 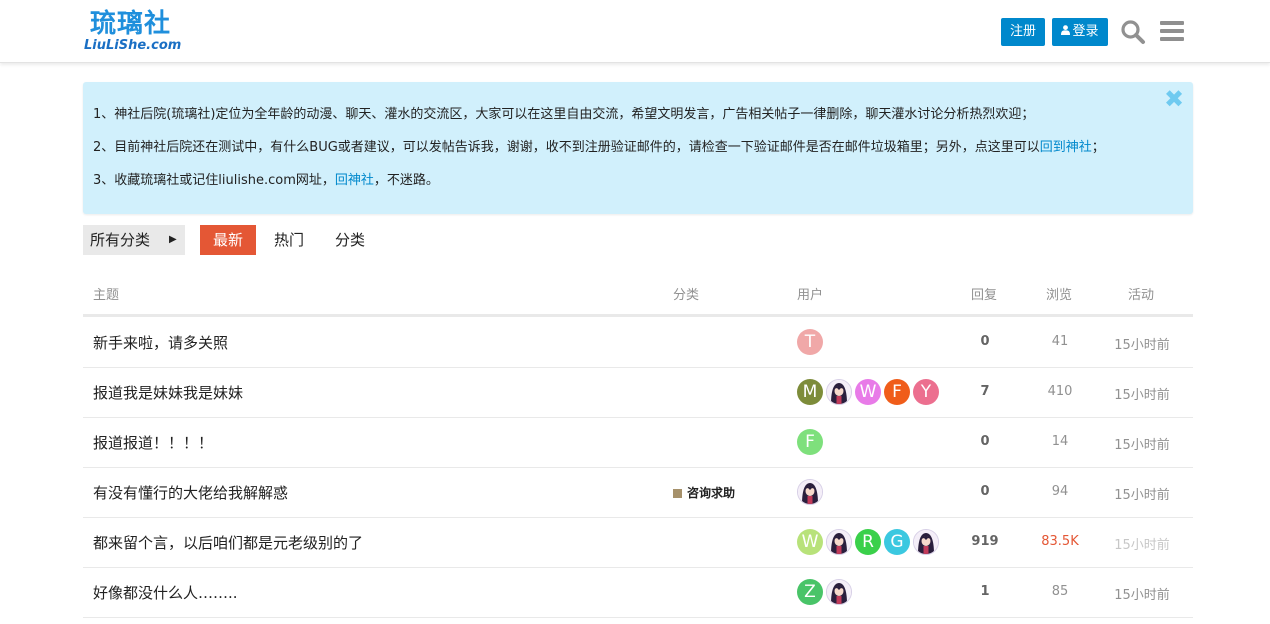 What do you see at coordinates (228, 542) in the screenshot?
I see `topic-title: 都来留个言，以后咱们都是元老级别的了` at bounding box center [228, 542].